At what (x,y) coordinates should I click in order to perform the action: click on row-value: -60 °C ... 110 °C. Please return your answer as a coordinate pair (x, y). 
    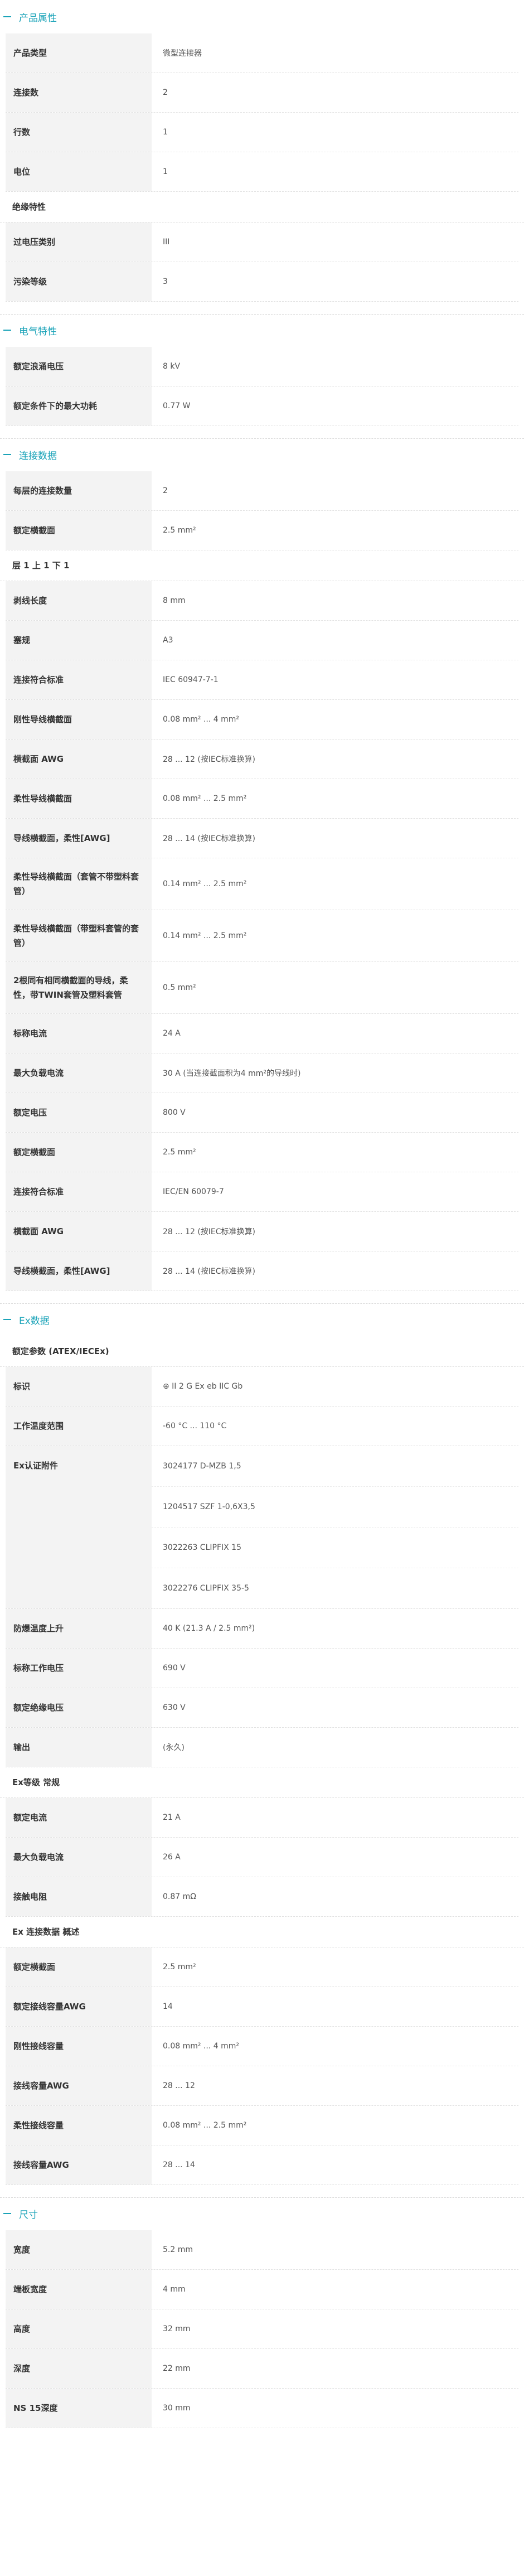
    Looking at the image, I should click on (195, 1426).